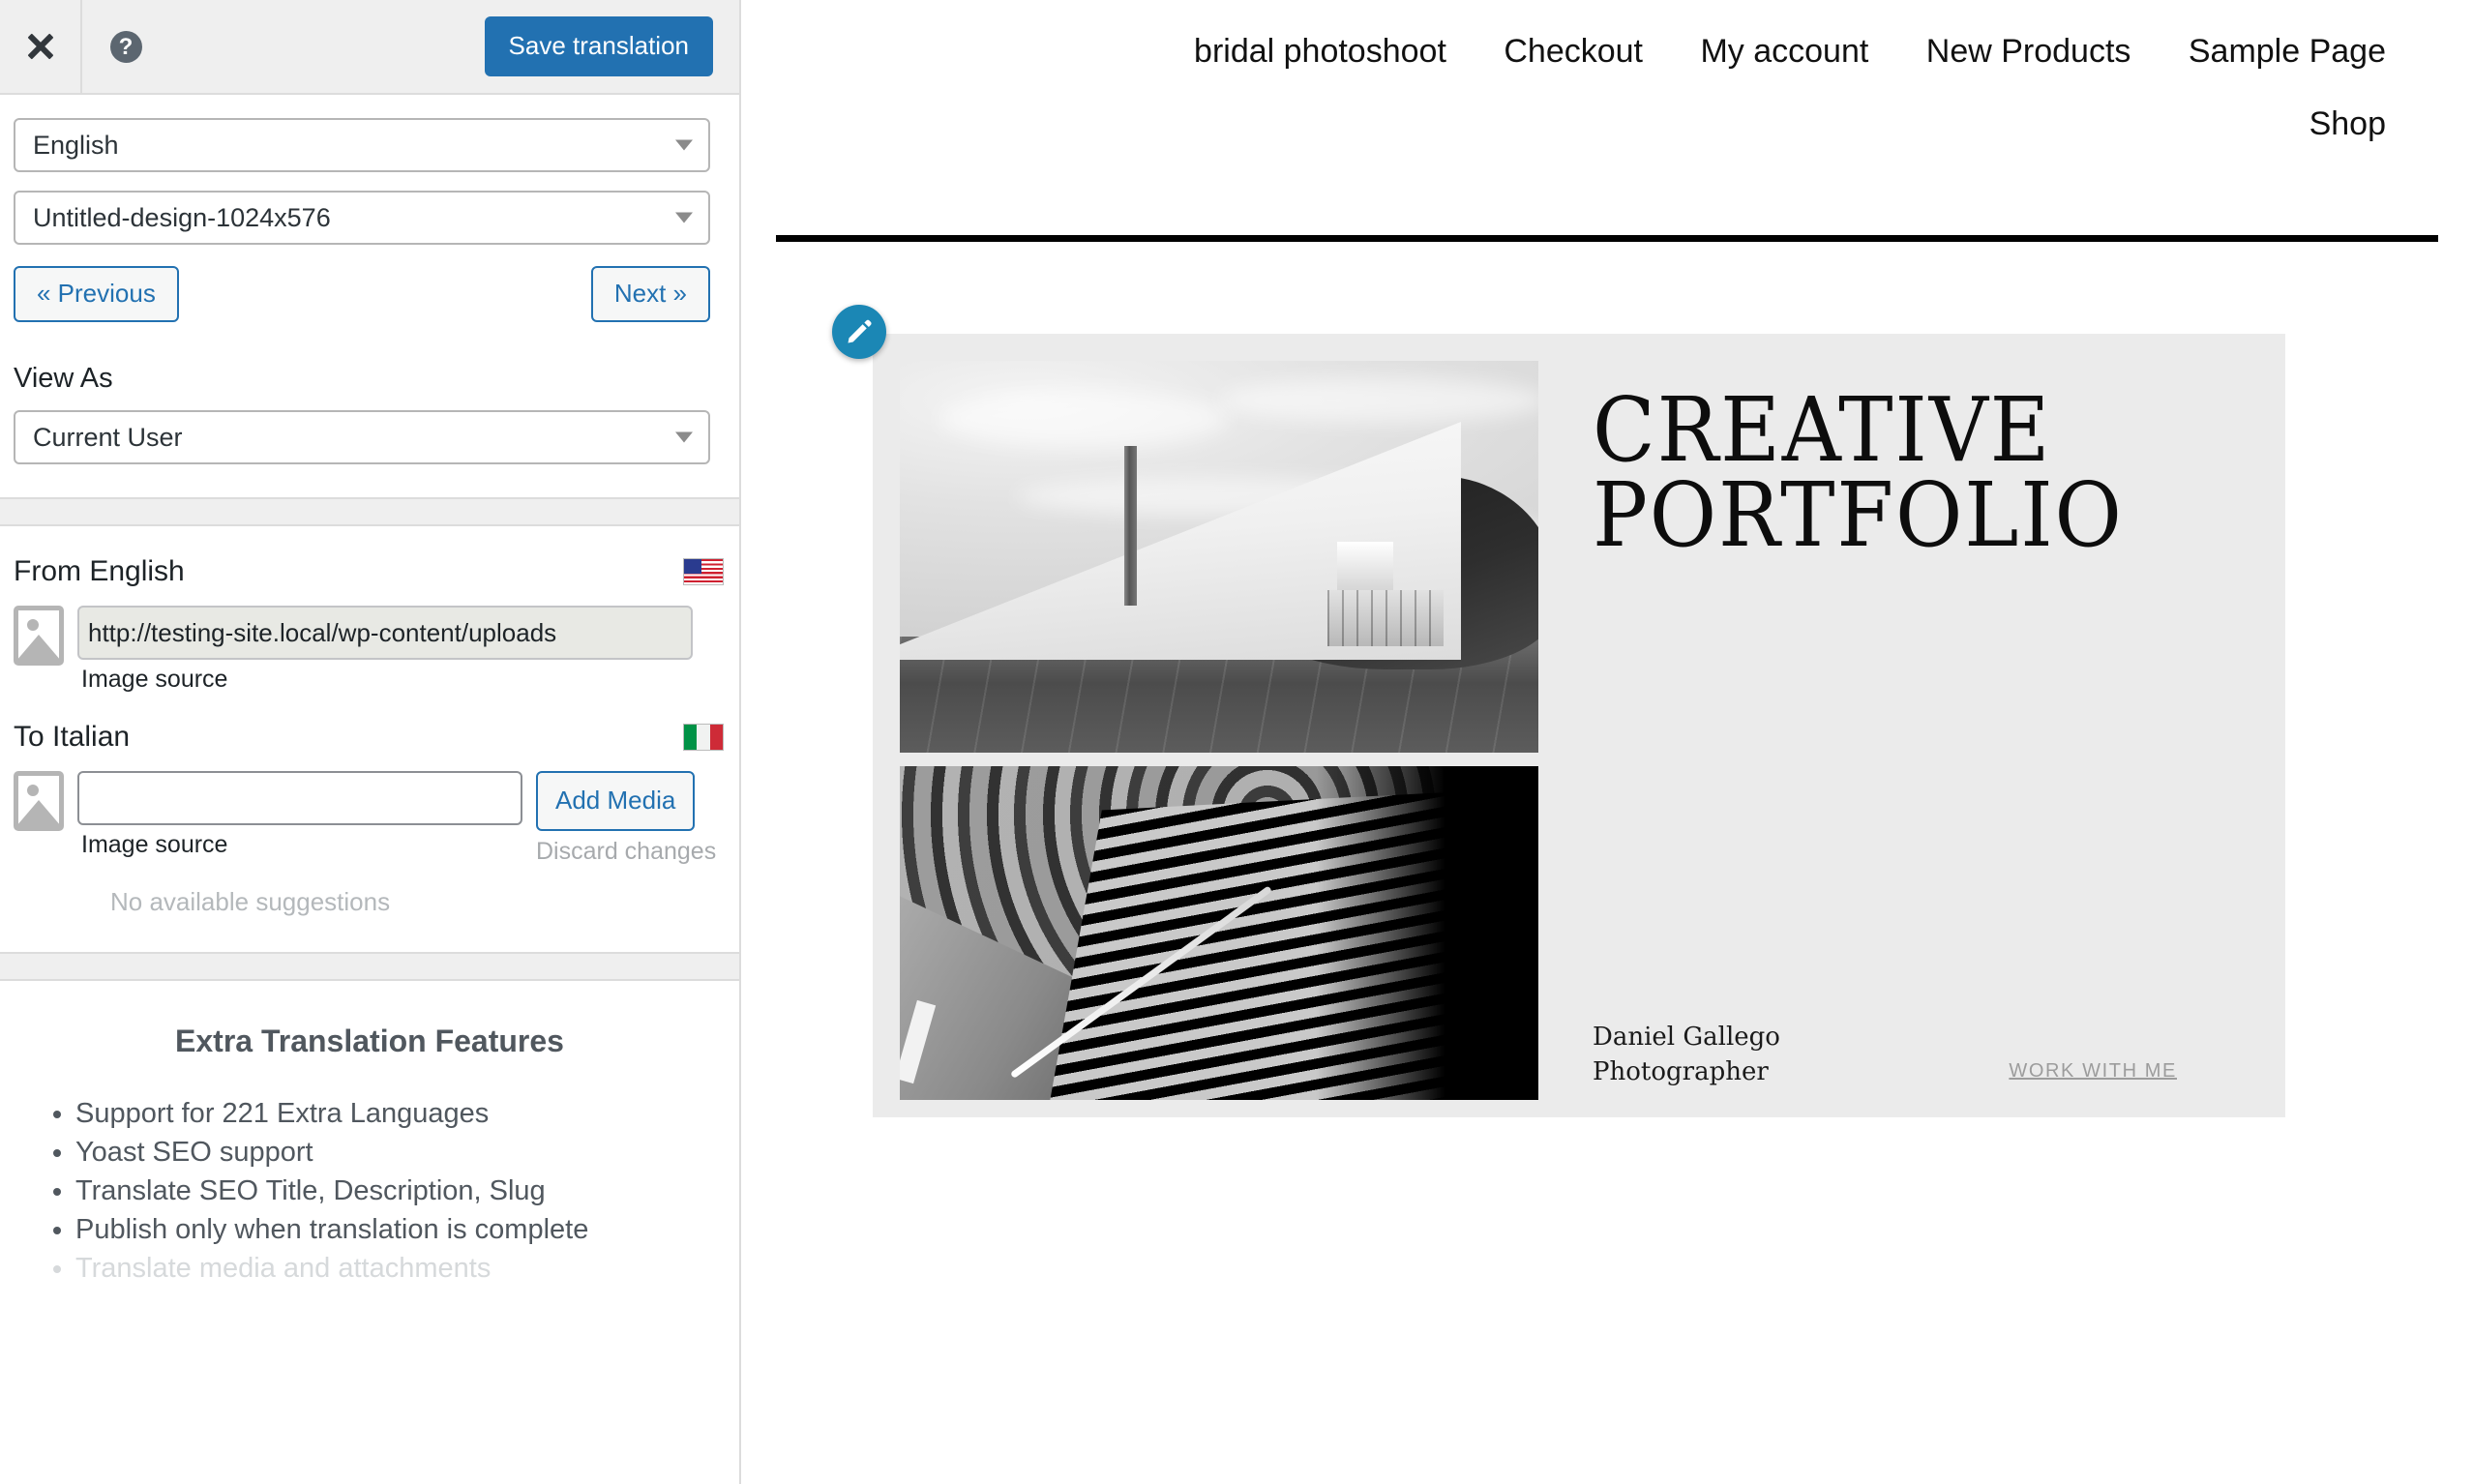 This screenshot has width=2473, height=1484. I want to click on pencil-icon, so click(860, 331).